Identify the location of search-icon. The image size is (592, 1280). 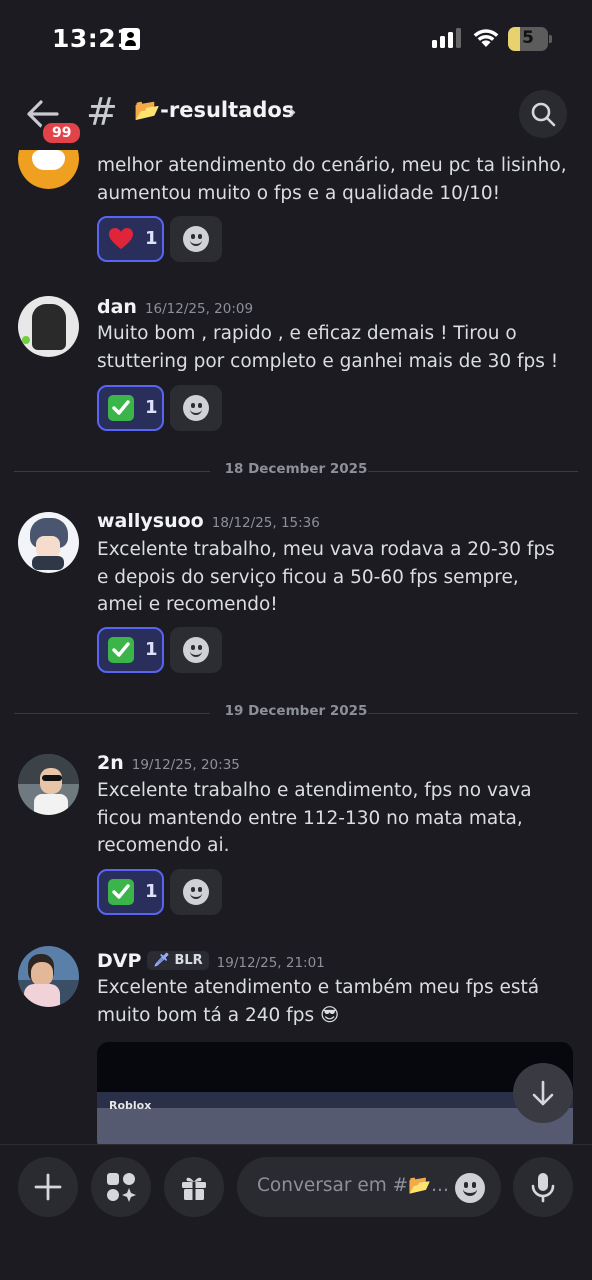
(543, 114).